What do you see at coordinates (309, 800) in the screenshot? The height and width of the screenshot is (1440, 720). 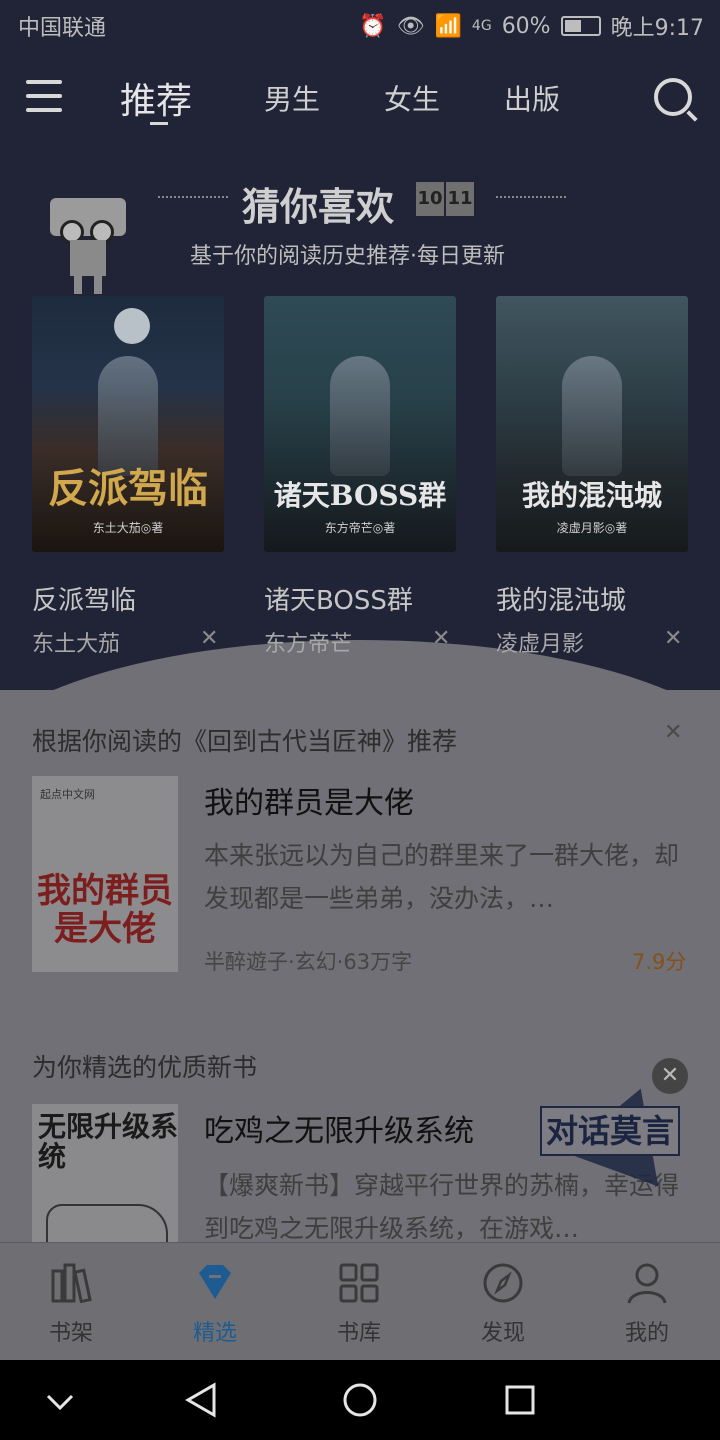 I see `book-title: 我的群员是大佬` at bounding box center [309, 800].